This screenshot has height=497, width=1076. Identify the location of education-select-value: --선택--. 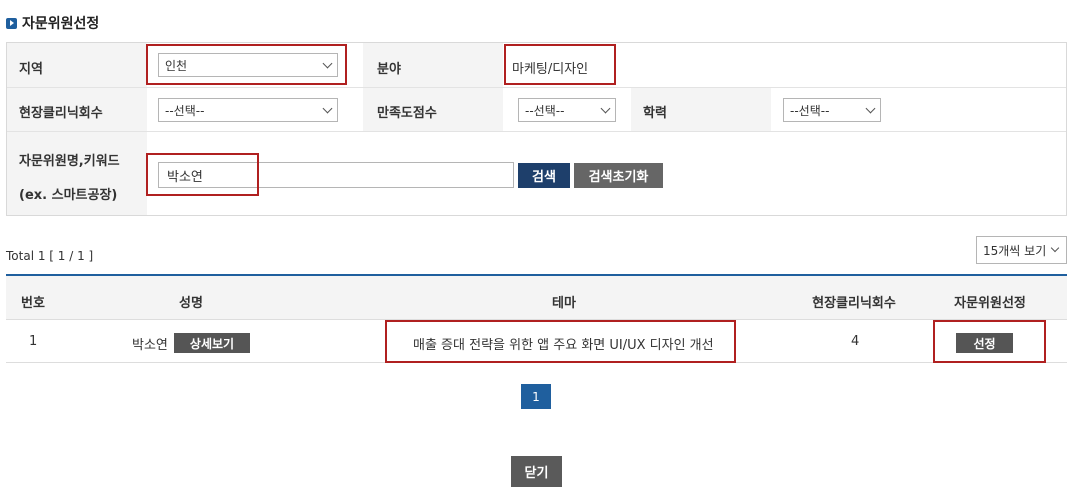
(810, 110).